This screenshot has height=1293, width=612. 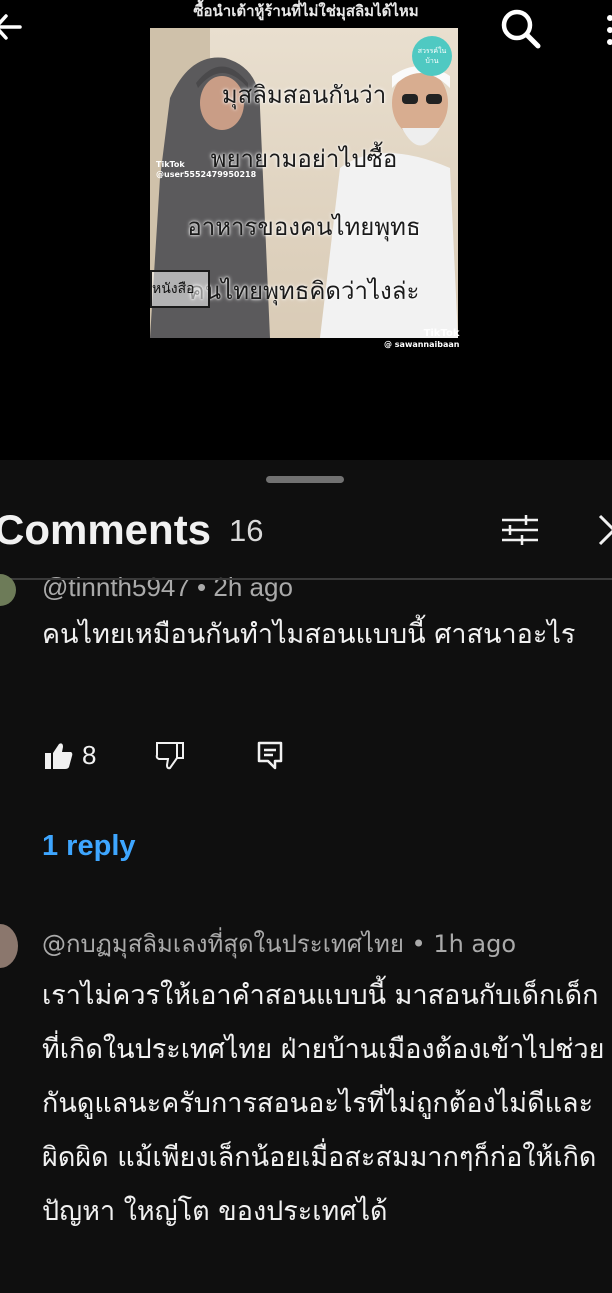 I want to click on tiktok-right-label: TikTok, so click(x=441, y=333).